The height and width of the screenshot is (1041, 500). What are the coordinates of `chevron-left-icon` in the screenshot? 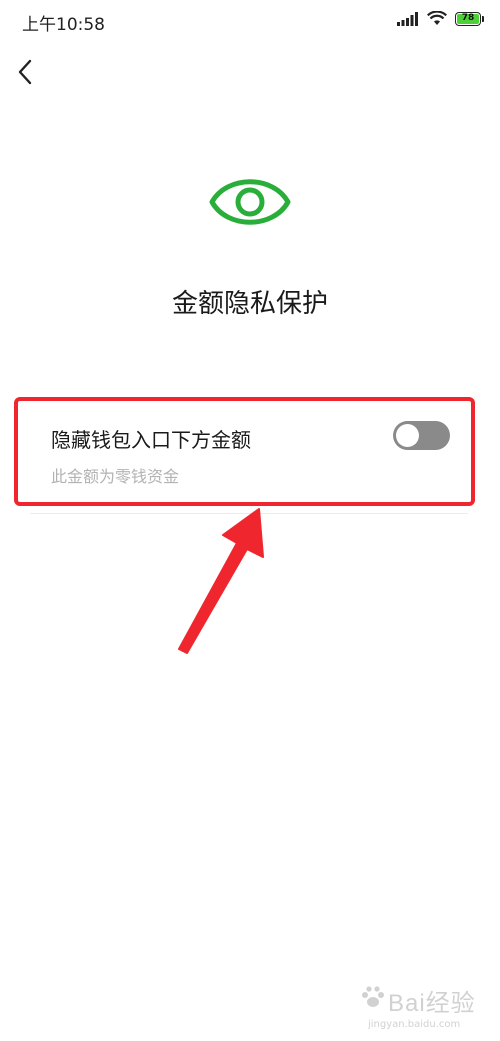 It's located at (25, 72).